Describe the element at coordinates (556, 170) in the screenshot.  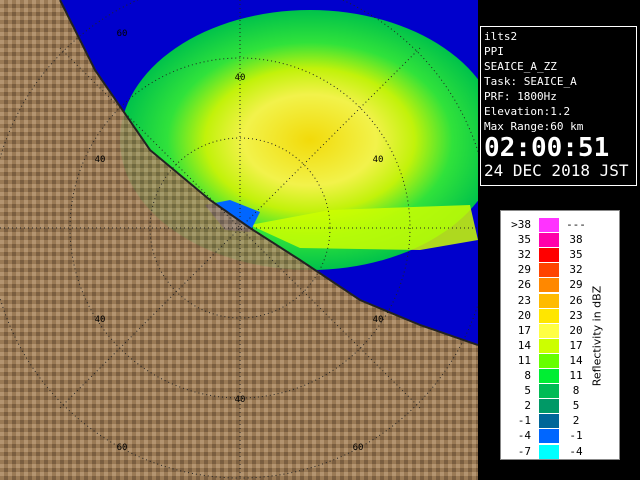
I see `scan-date: 24 DEC 2018 JST` at that location.